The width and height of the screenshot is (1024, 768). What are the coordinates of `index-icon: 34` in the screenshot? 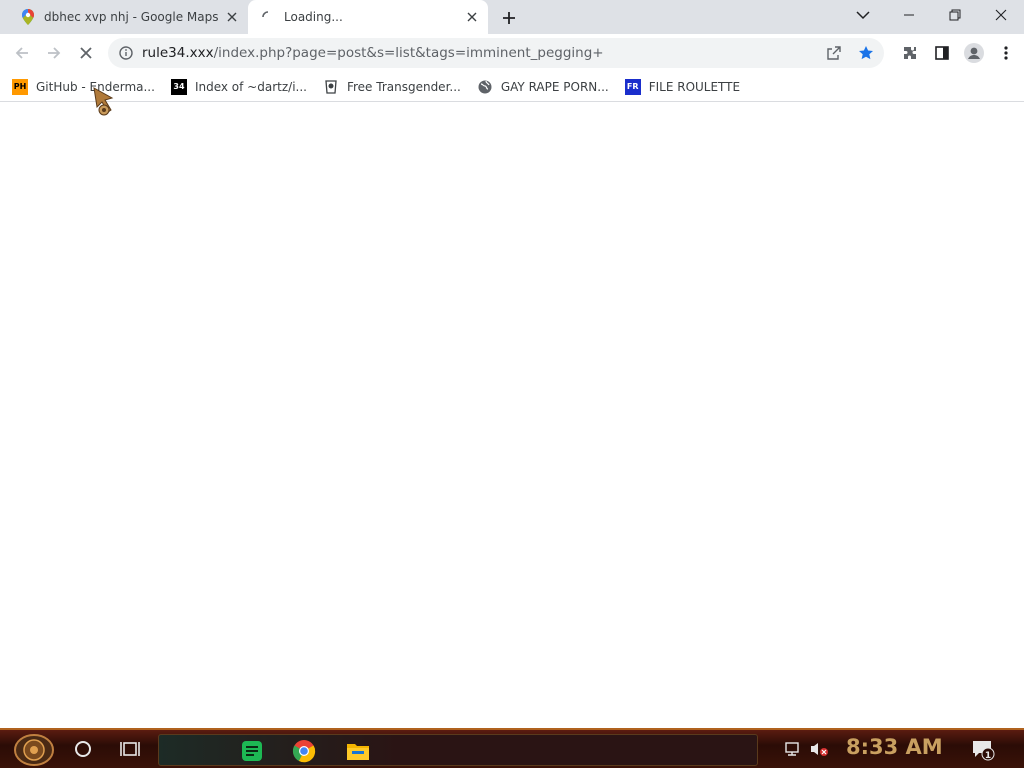 It's located at (178, 86).